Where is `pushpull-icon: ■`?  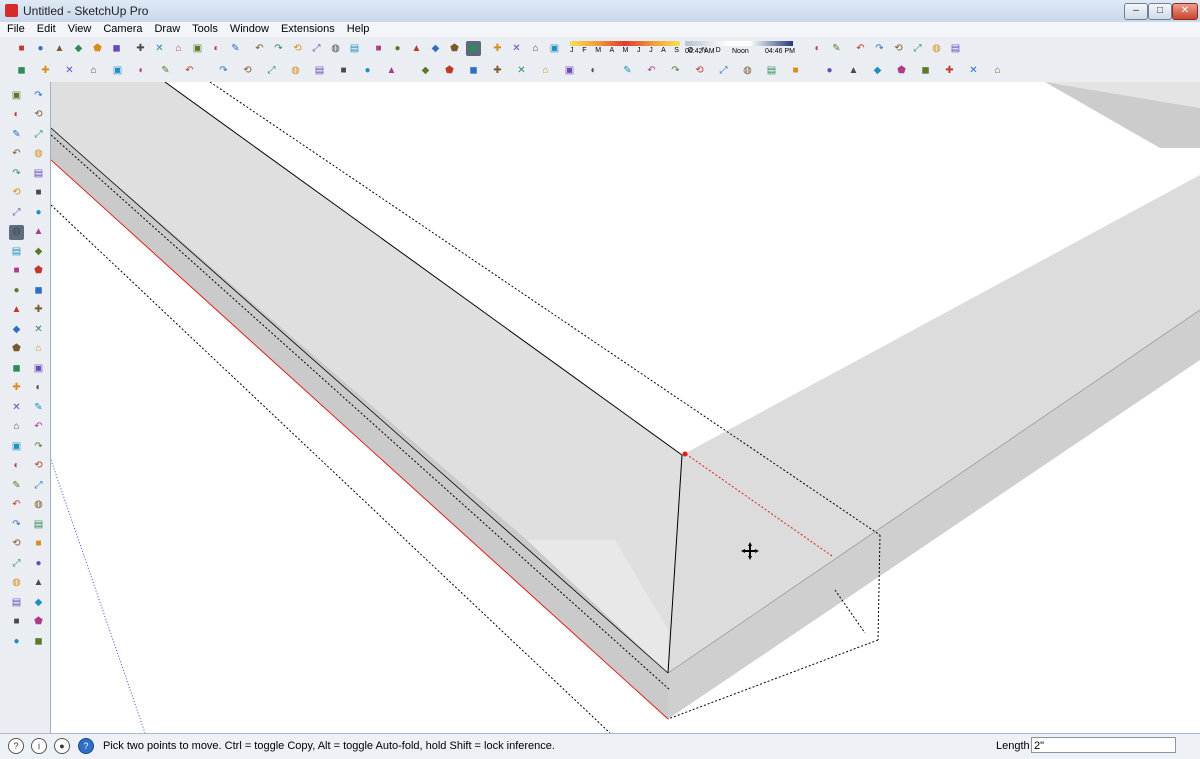 pushpull-icon: ■ is located at coordinates (343, 70).